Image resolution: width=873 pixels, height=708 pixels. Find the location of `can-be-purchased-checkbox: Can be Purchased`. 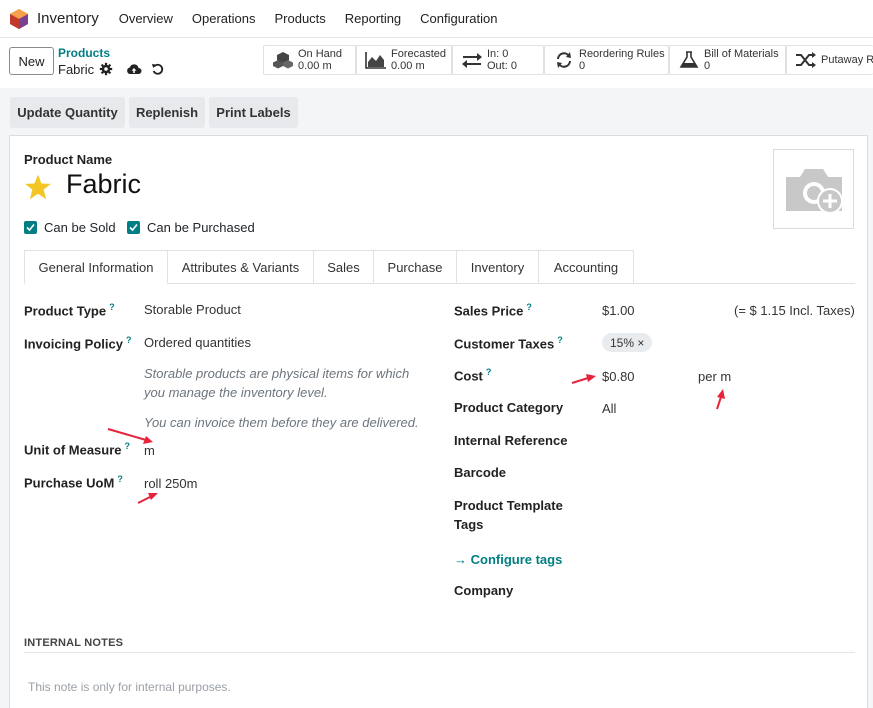

can-be-purchased-checkbox: Can be Purchased is located at coordinates (191, 227).